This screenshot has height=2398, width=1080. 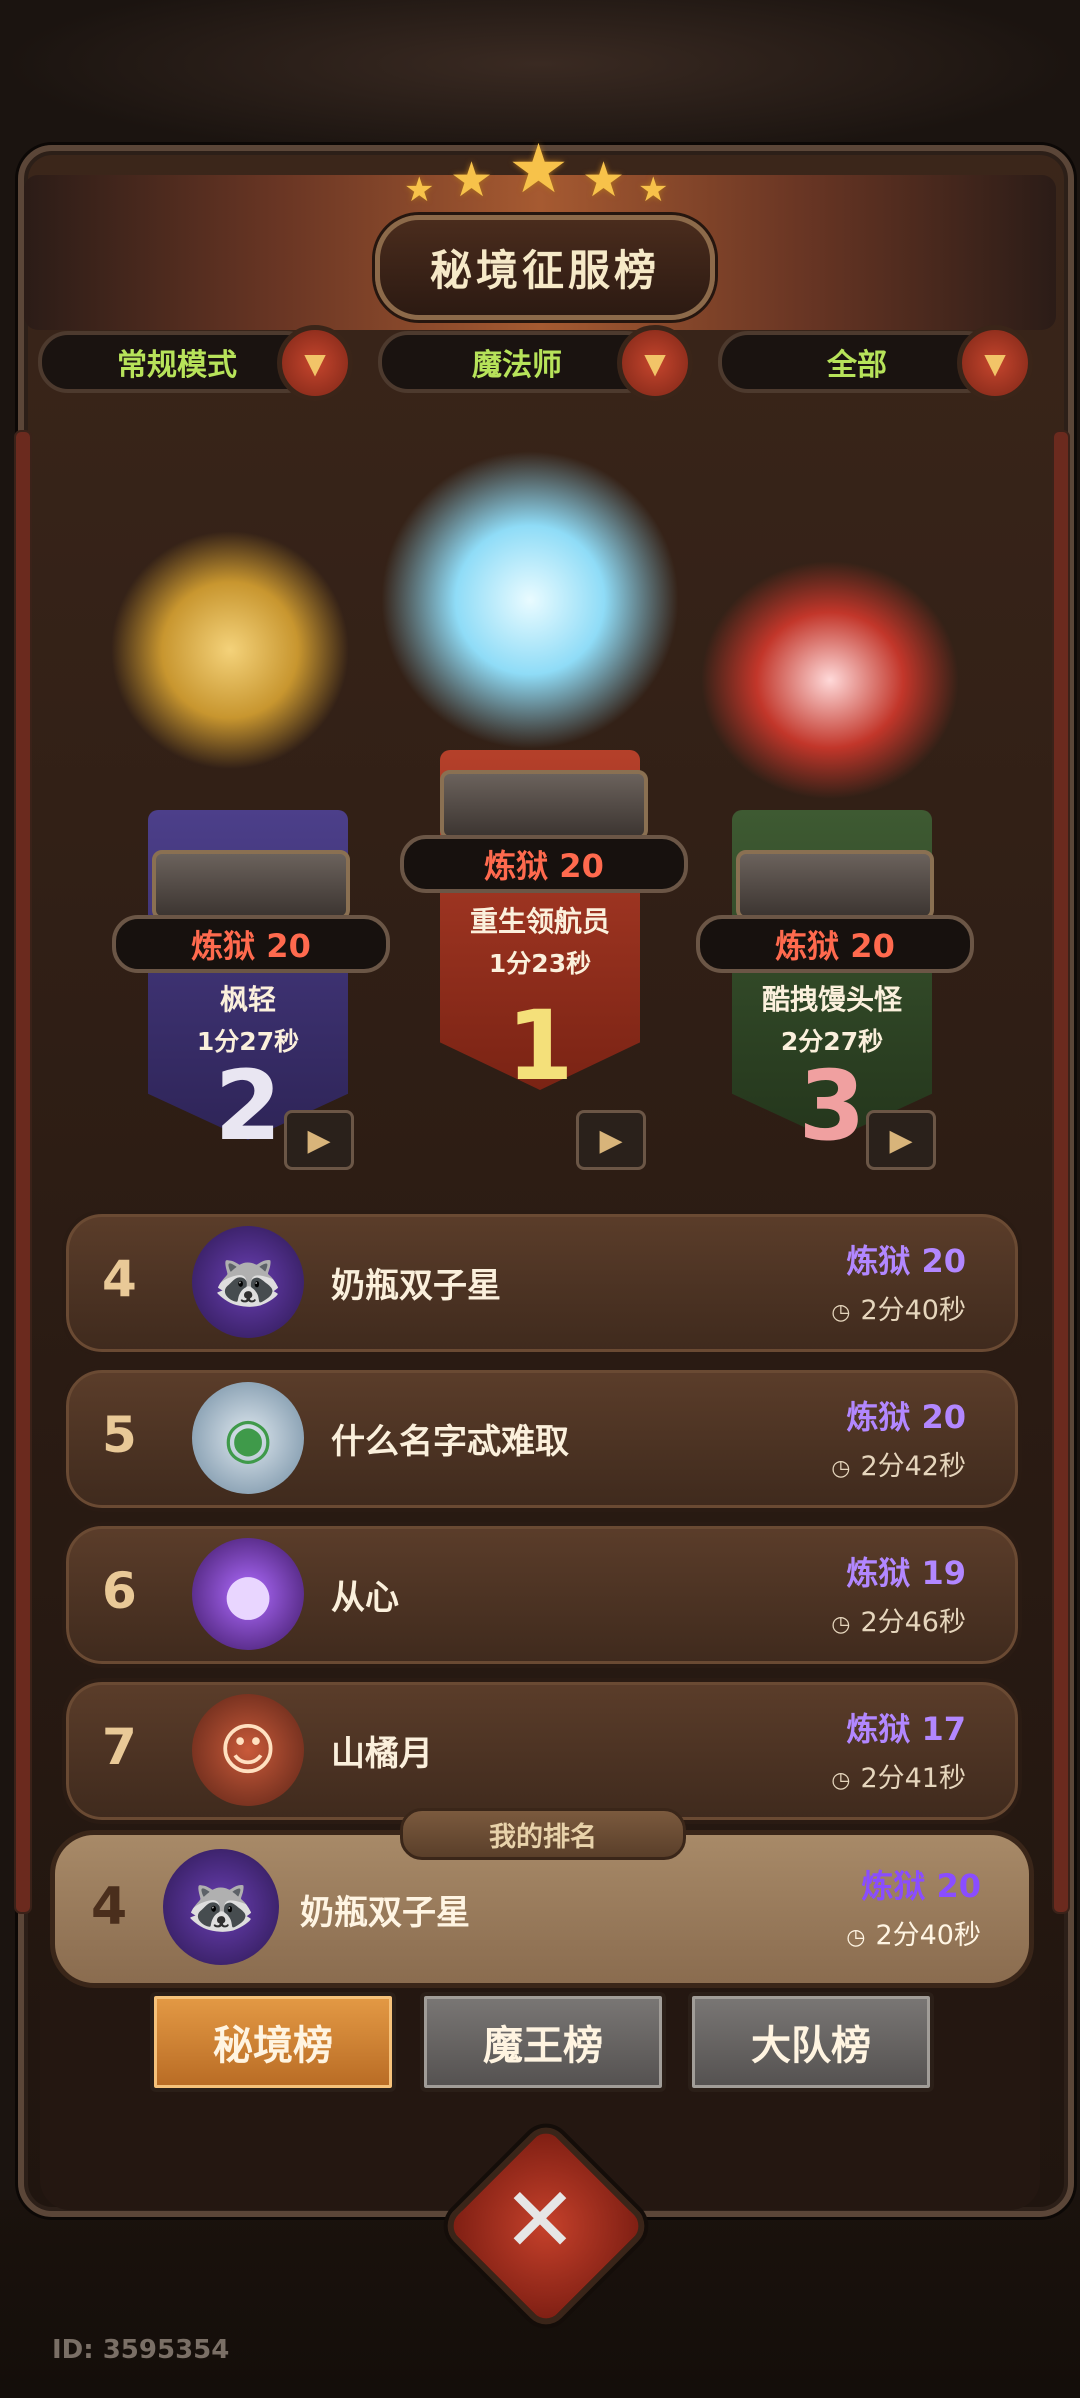 What do you see at coordinates (830, 680) in the screenshot?
I see `third-place-hero-avatar` at bounding box center [830, 680].